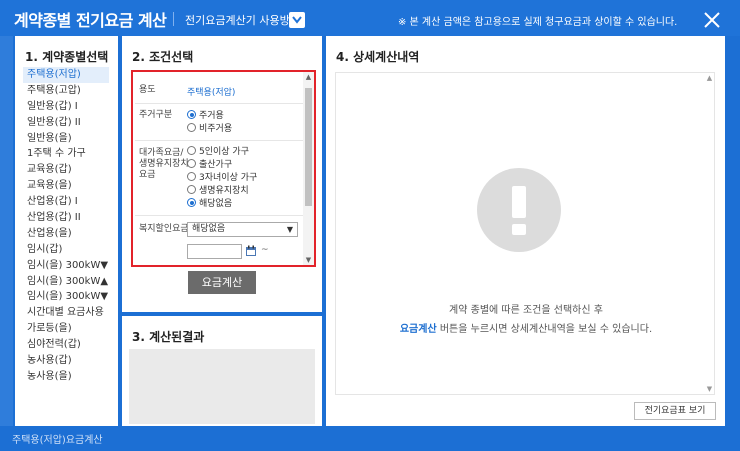 The height and width of the screenshot is (451, 740). I want to click on contract-type-item: 일반용(갑) II, so click(66, 123).